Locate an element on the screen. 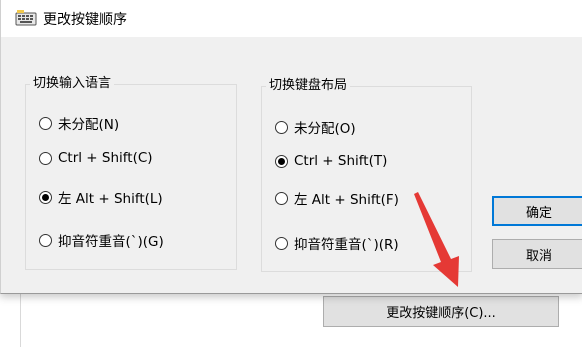 This screenshot has height=347, width=582. cancel-button: 取消 is located at coordinates (537, 254).